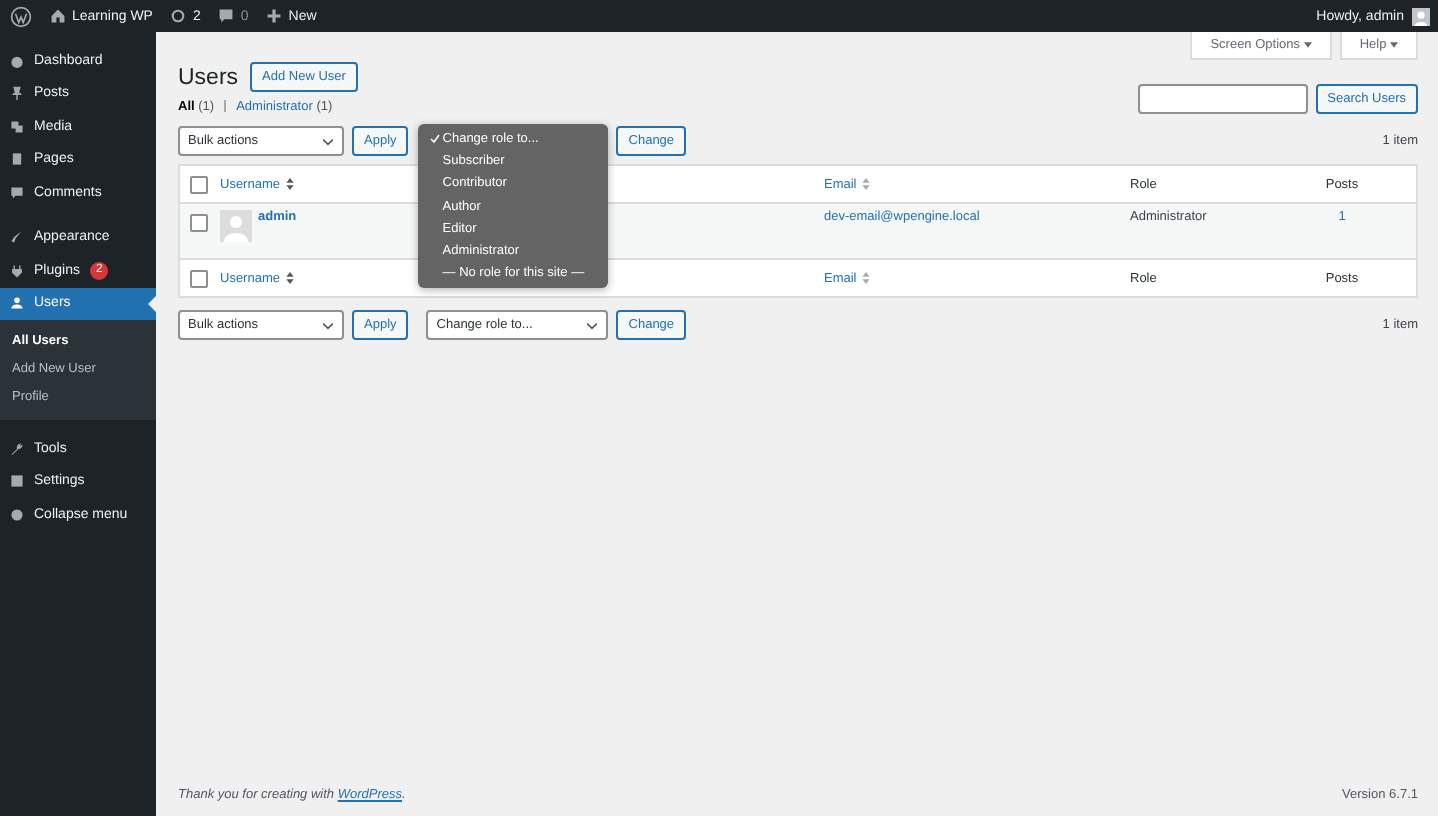  I want to click on wrench-icon, so click(17, 448).